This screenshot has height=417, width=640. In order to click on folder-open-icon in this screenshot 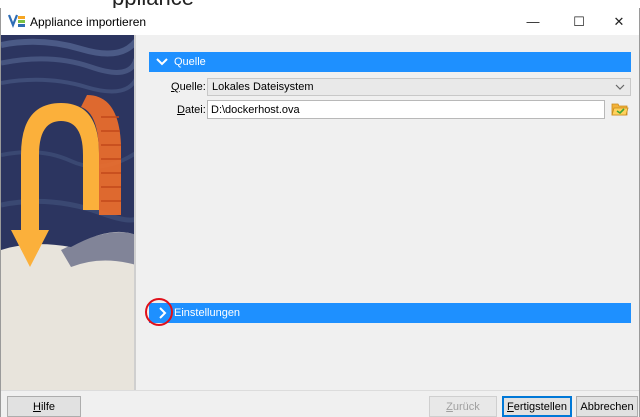, I will do `click(620, 112)`.